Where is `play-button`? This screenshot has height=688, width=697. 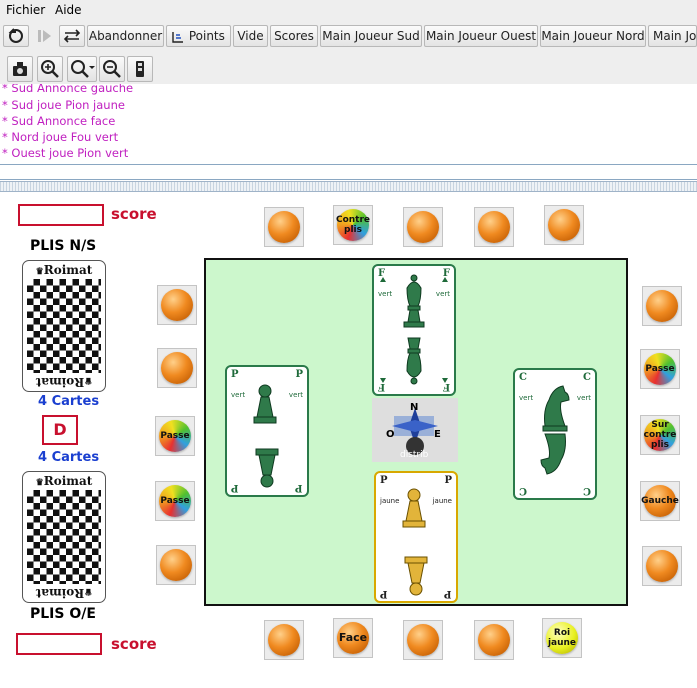 play-button is located at coordinates (44, 36).